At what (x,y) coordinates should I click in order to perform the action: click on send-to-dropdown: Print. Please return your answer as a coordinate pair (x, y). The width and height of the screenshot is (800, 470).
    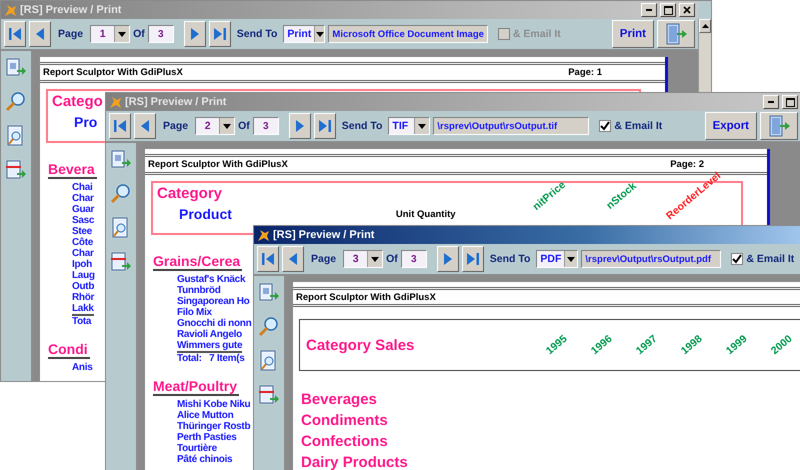
    Looking at the image, I should click on (304, 34).